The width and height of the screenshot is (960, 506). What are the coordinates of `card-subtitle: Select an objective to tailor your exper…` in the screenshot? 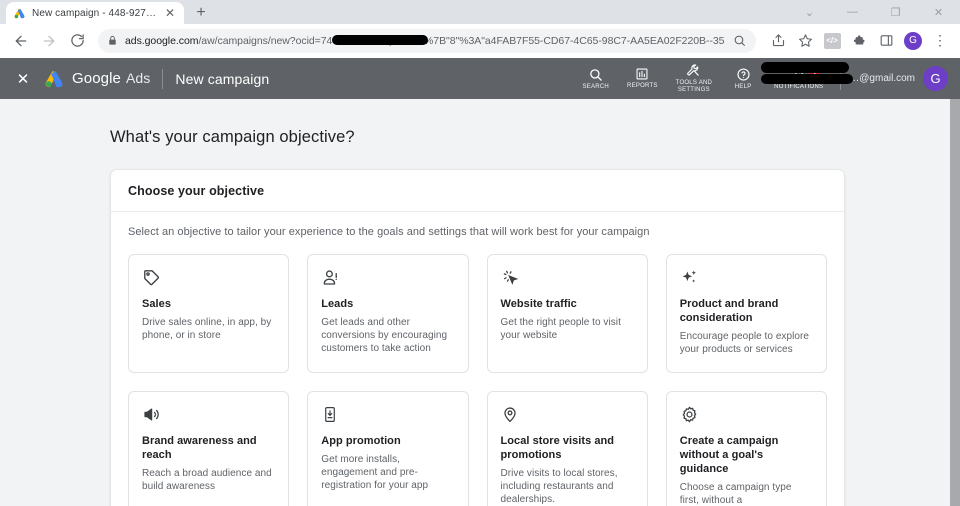 It's located at (389, 232).